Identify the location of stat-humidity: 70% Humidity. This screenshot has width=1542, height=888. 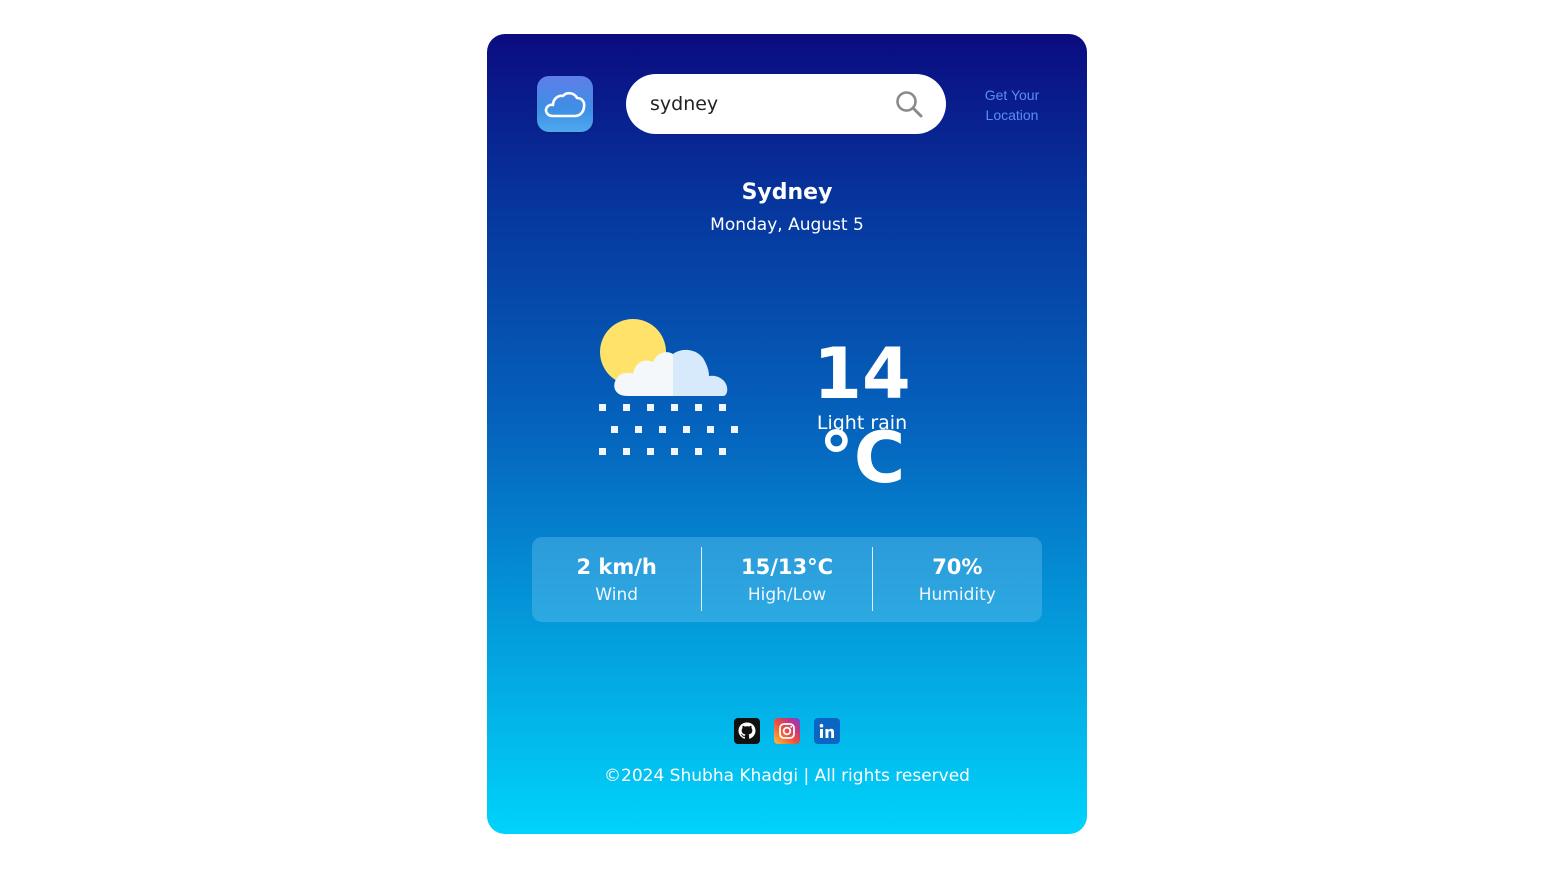
(957, 579).